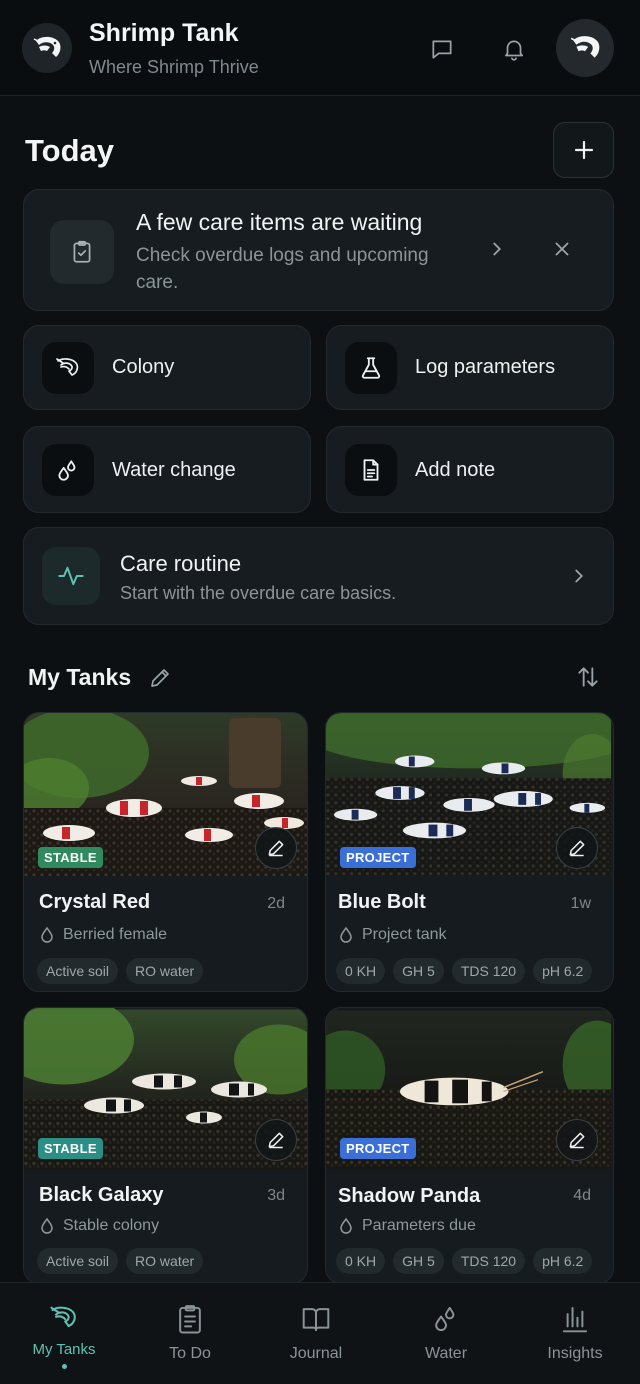 The width and height of the screenshot is (640, 1384). Describe the element at coordinates (101, 1195) in the screenshot. I see `tank-name: Black Galaxy` at that location.